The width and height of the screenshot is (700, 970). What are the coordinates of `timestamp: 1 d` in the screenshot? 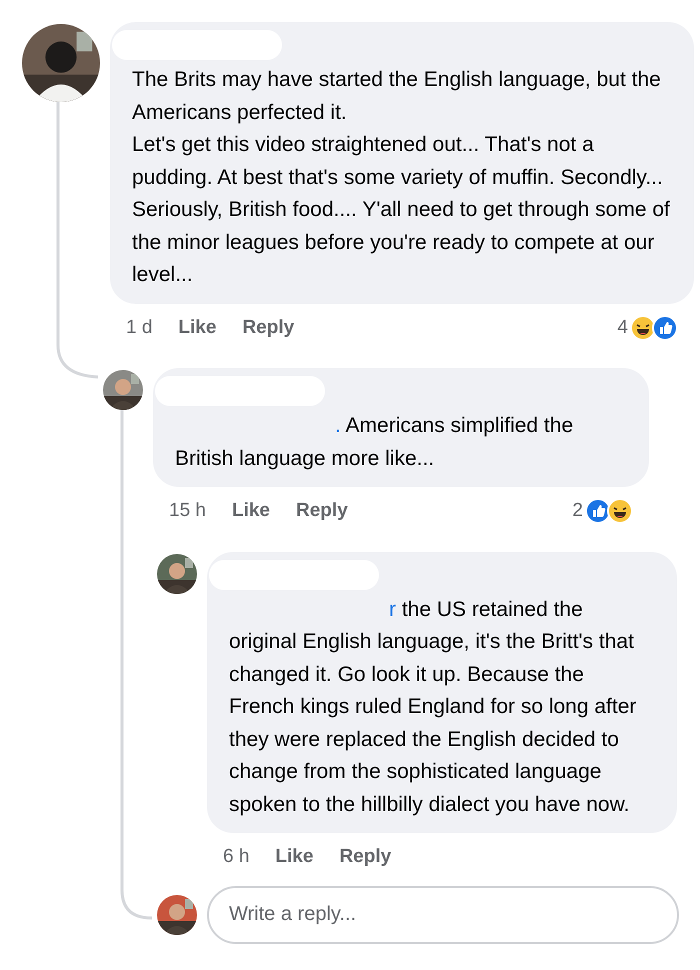 It's located at (139, 328).